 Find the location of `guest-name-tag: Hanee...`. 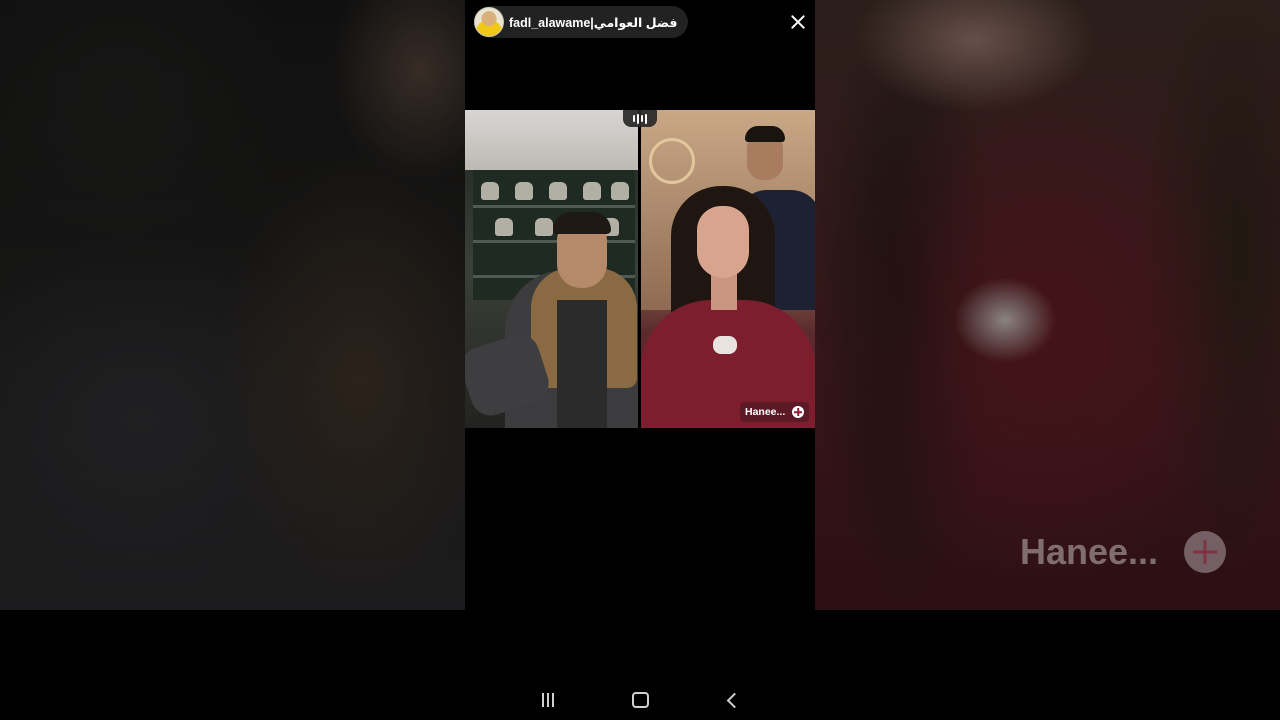

guest-name-tag: Hanee... is located at coordinates (775, 412).